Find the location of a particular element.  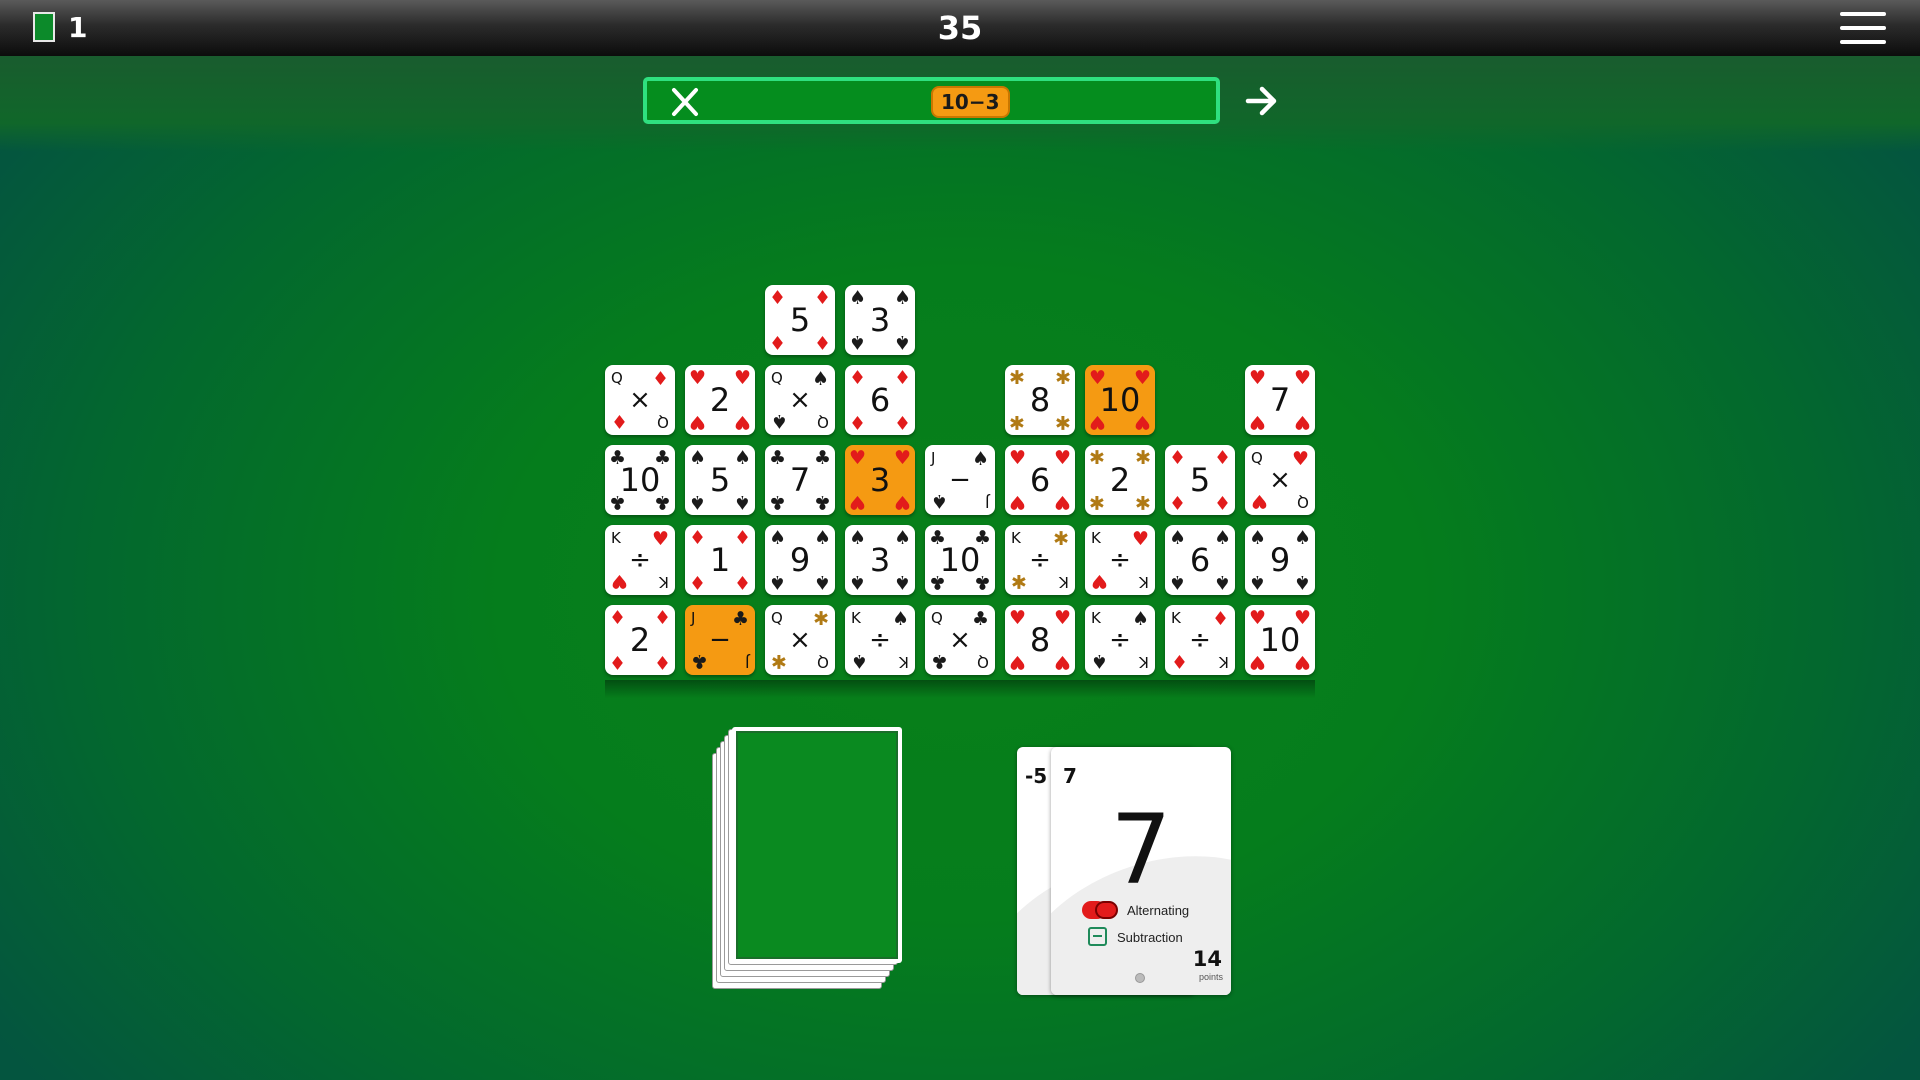

previous-card-value: -5 is located at coordinates (1036, 776).